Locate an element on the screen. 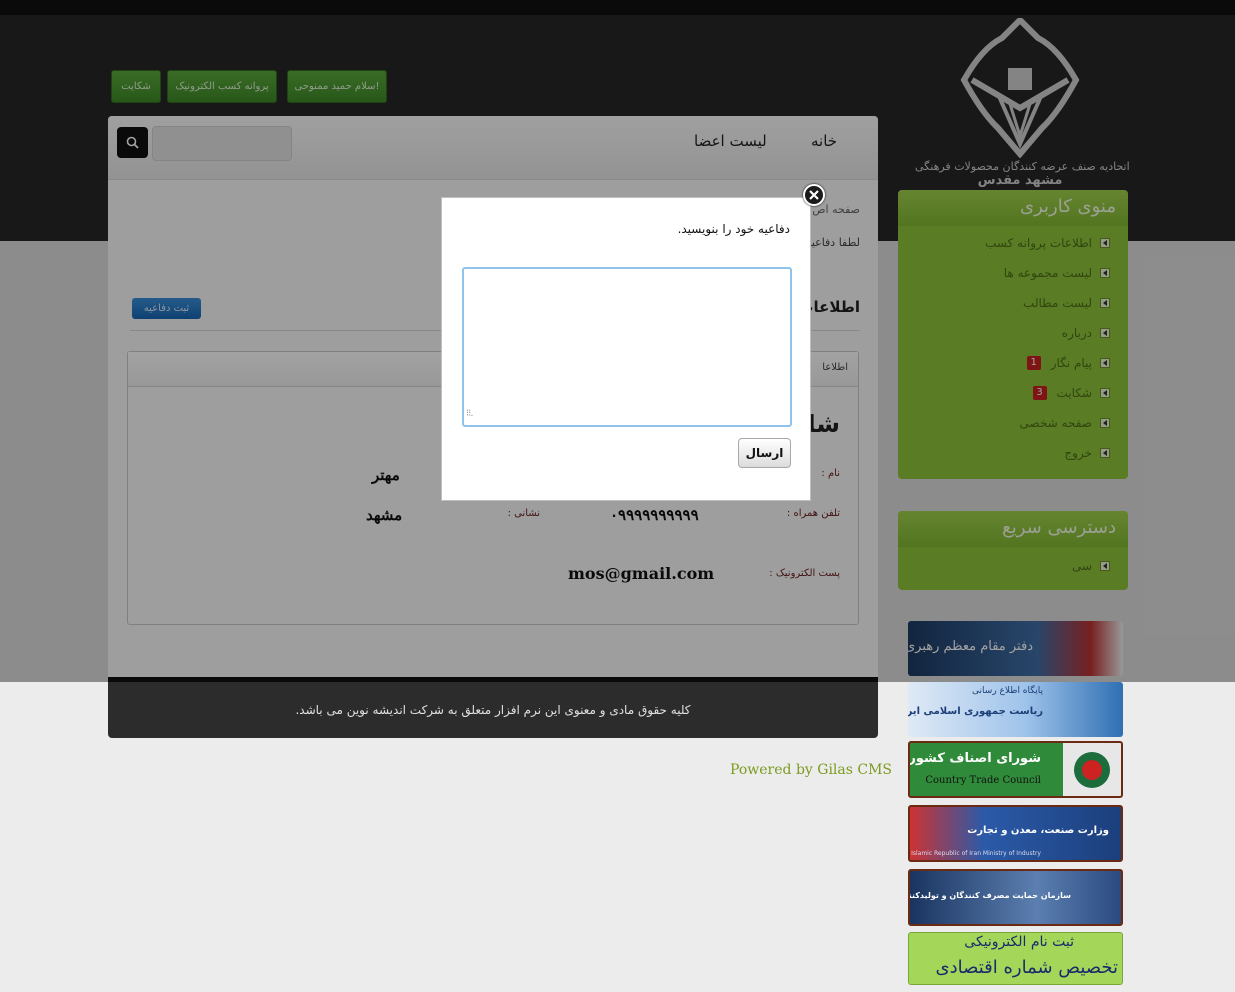  banner-label: سازمان حمایت مصرف کنندگان و تولیدکنندگان is located at coordinates (989, 895).